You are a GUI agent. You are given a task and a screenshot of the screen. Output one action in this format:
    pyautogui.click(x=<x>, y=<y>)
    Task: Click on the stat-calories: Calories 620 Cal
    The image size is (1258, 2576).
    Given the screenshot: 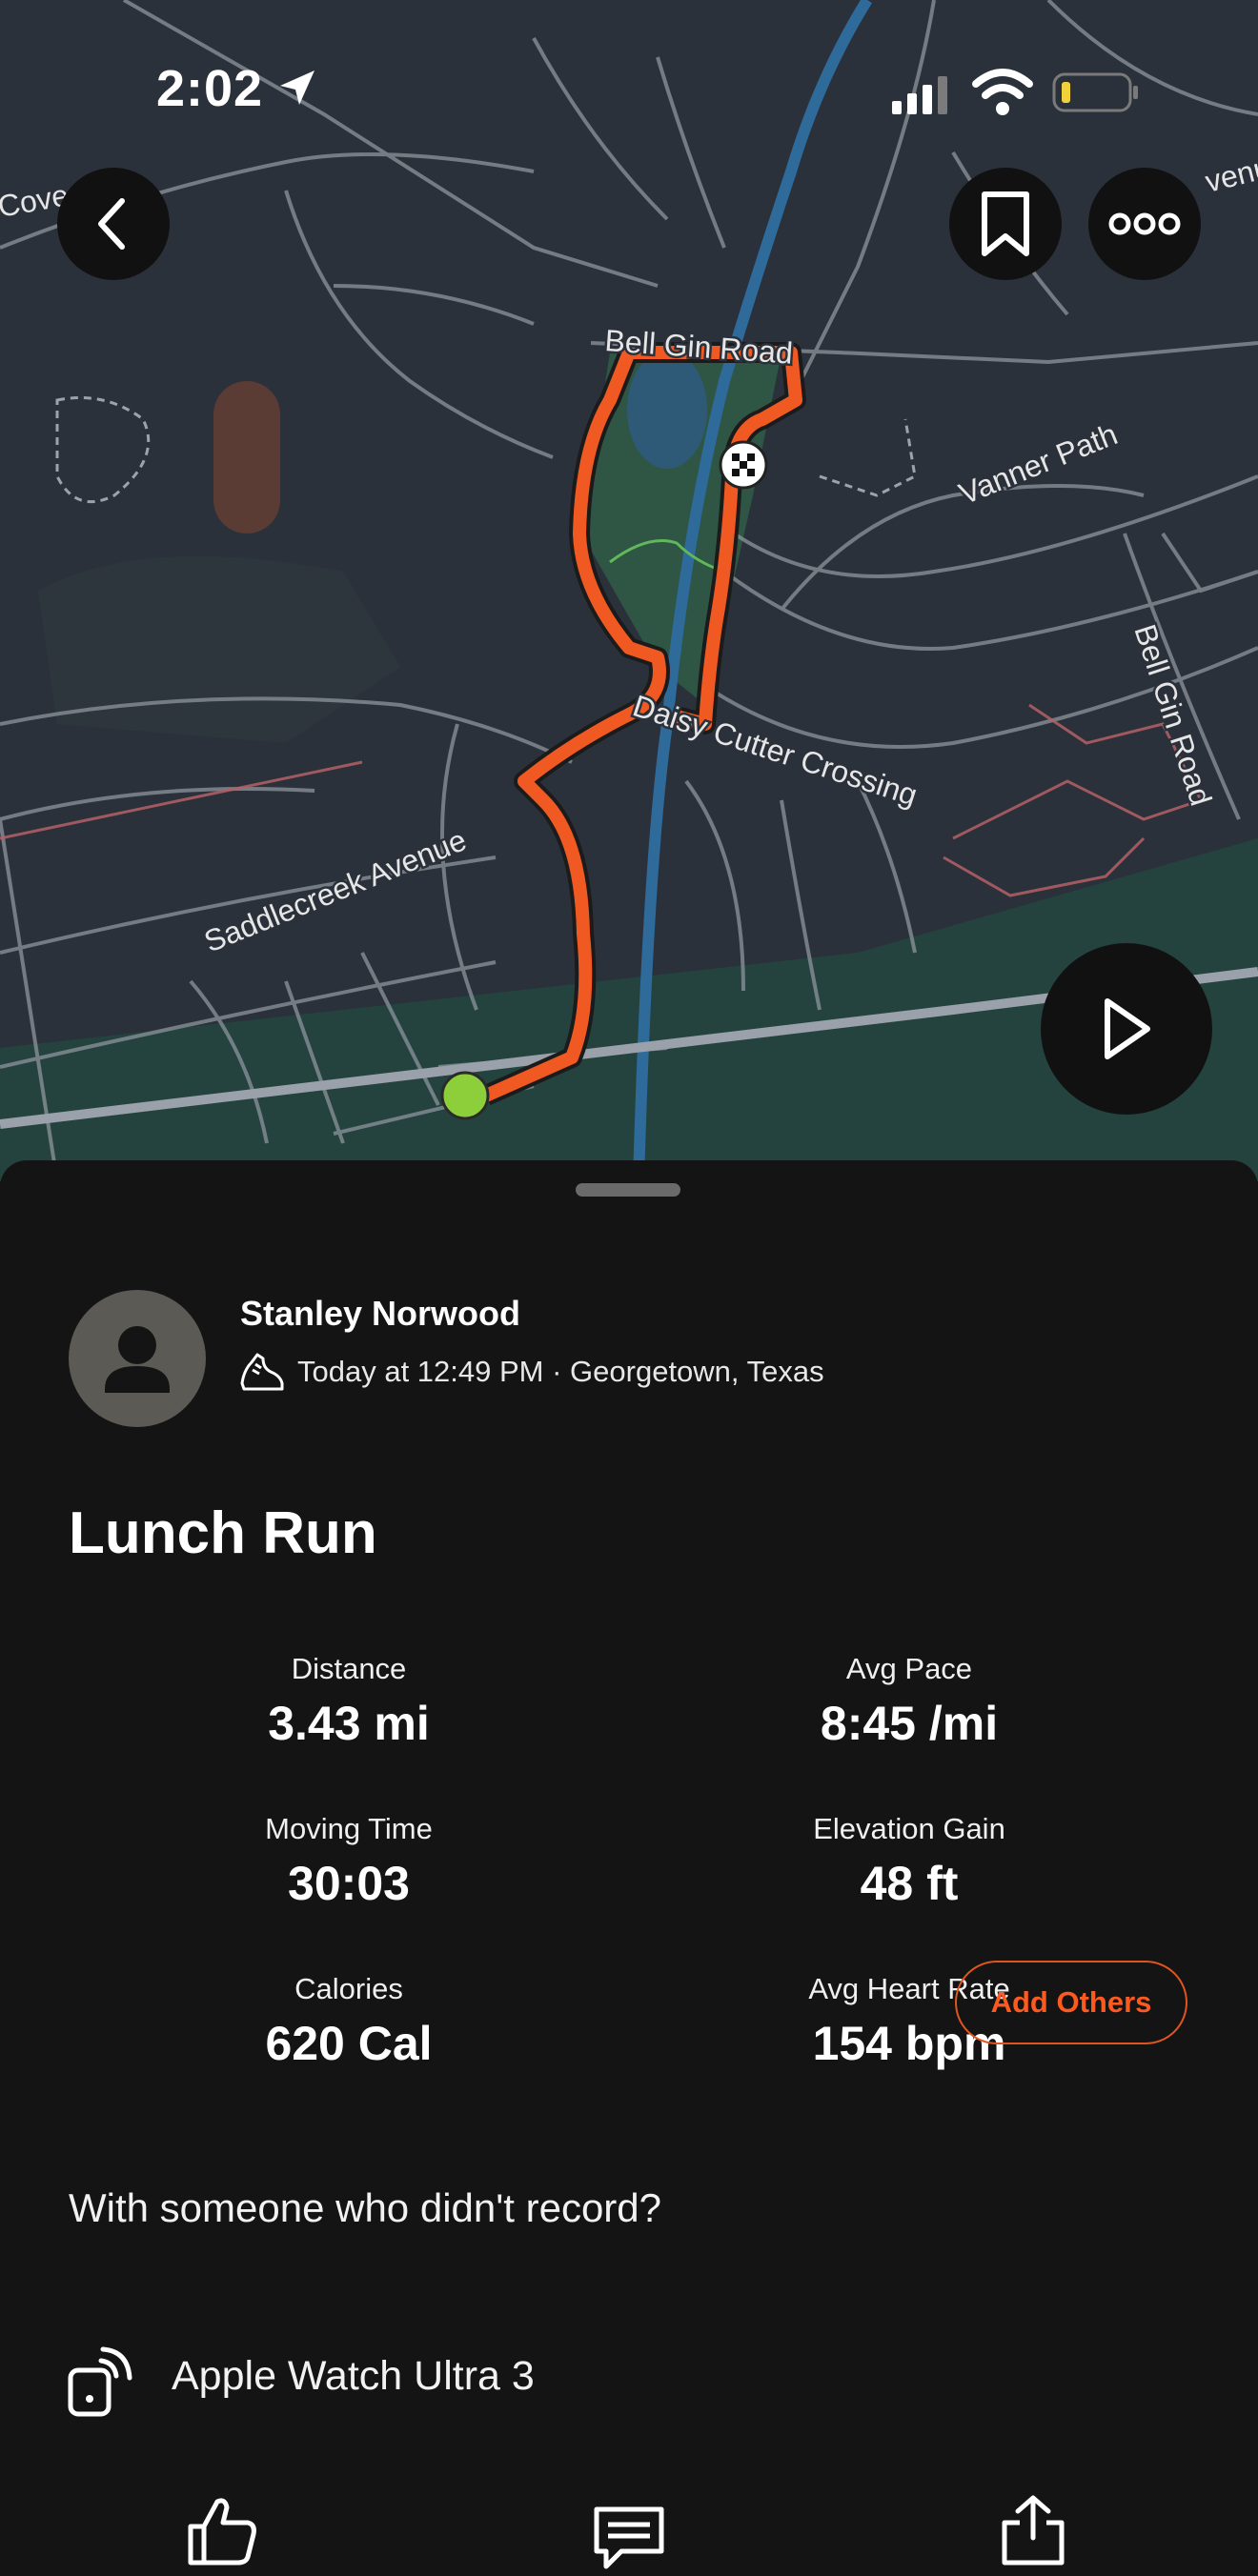 What is the action you would take?
    pyautogui.click(x=348, y=2022)
    